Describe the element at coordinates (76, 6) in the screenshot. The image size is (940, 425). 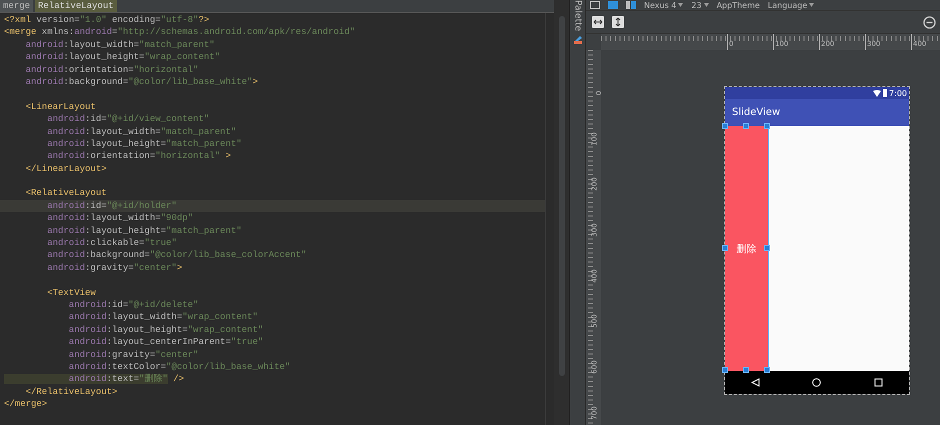
I see `breadcrumb-tab: RelativeLayout` at that location.